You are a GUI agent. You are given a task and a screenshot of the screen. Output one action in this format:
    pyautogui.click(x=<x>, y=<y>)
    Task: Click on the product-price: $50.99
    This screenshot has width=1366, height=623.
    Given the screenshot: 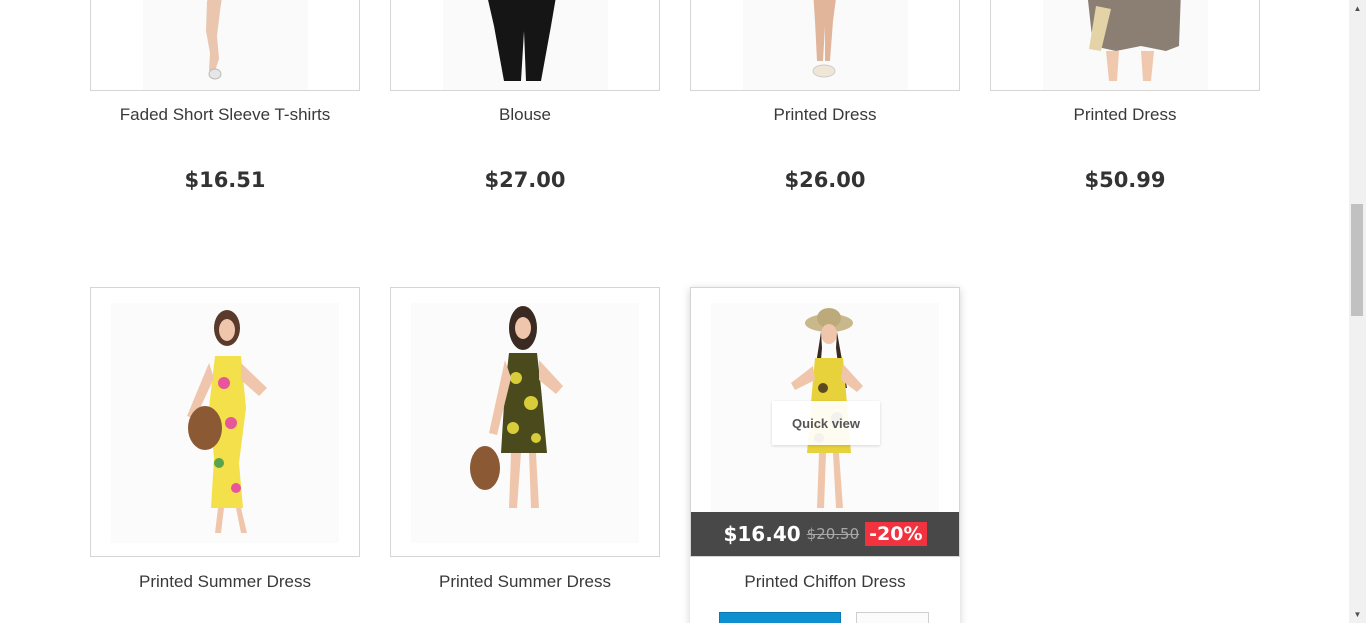 What is the action you would take?
    pyautogui.click(x=1125, y=180)
    